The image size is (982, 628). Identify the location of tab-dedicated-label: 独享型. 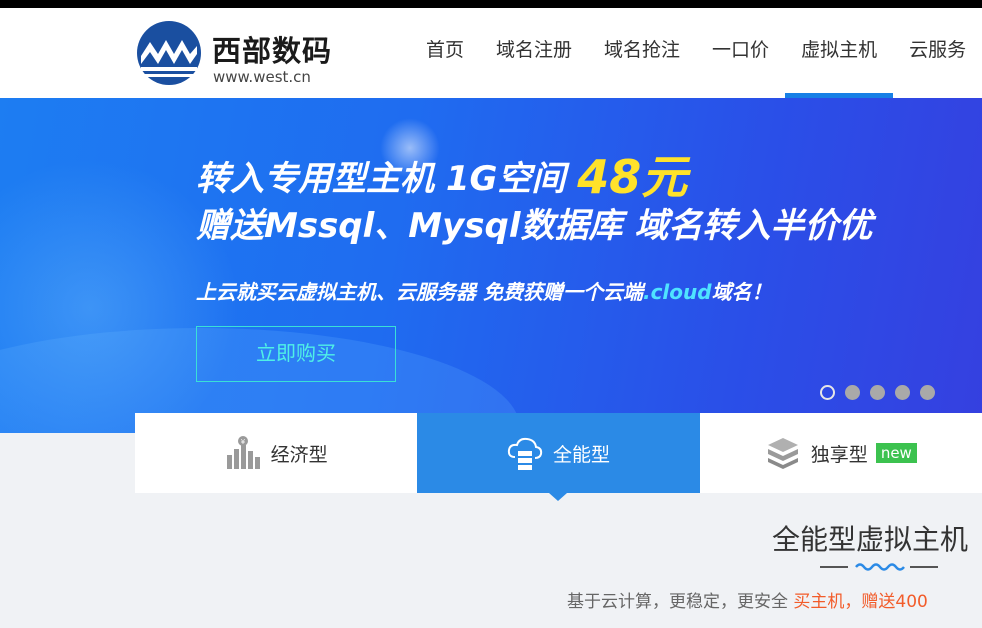
(839, 454).